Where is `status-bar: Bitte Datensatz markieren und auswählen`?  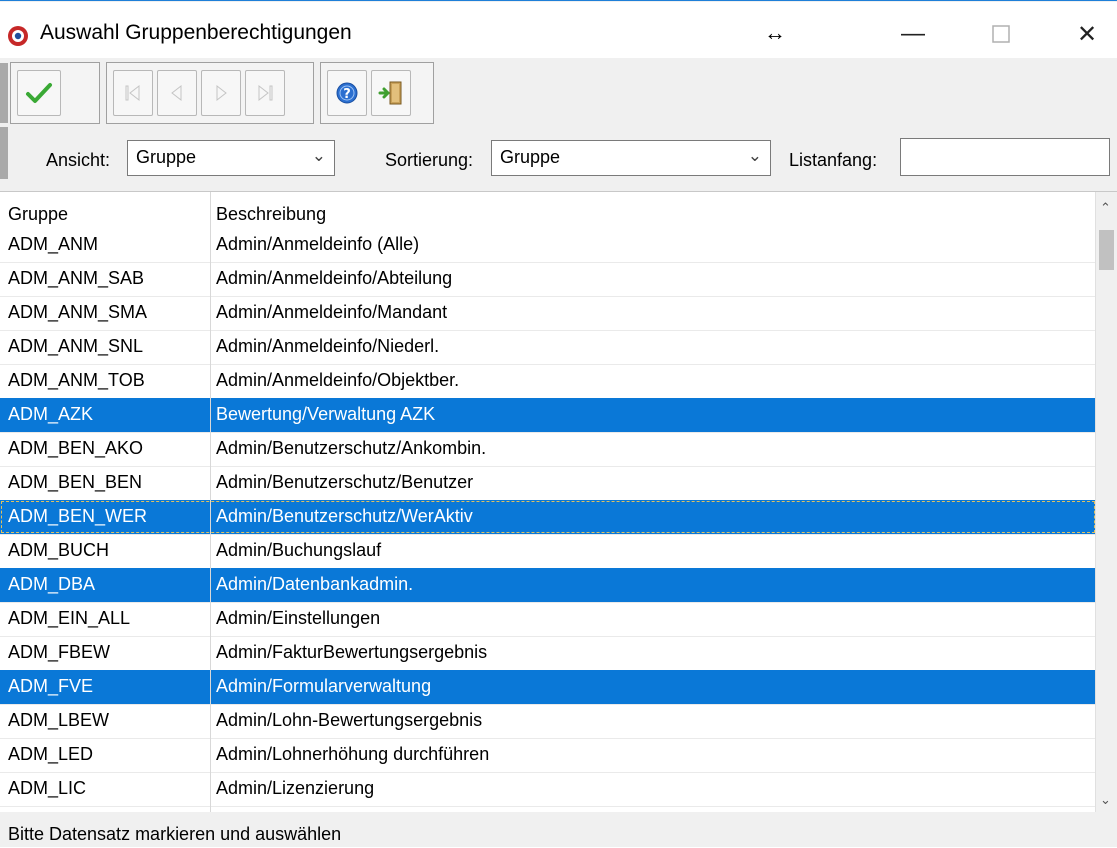 status-bar: Bitte Datensatz markieren und auswählen is located at coordinates (558, 833).